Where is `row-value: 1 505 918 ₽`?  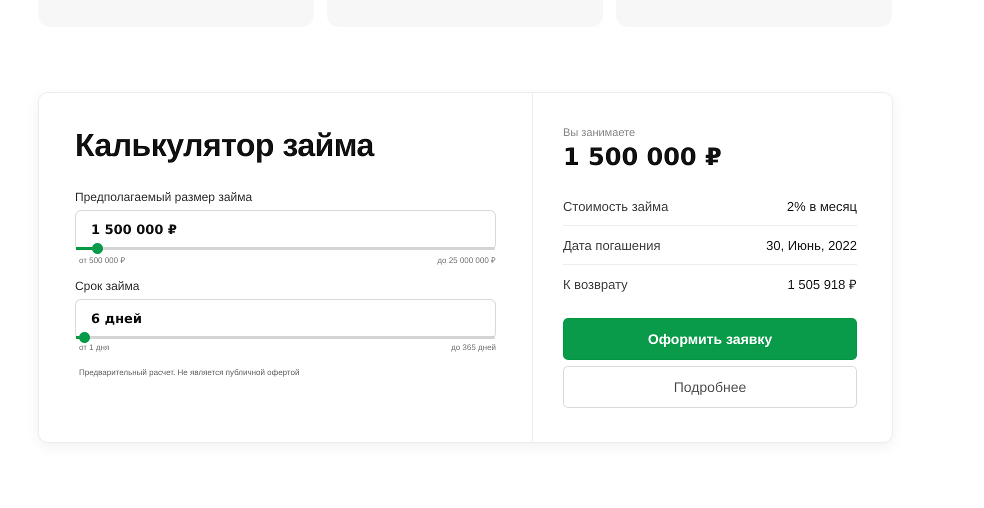
row-value: 1 505 918 ₽ is located at coordinates (822, 284).